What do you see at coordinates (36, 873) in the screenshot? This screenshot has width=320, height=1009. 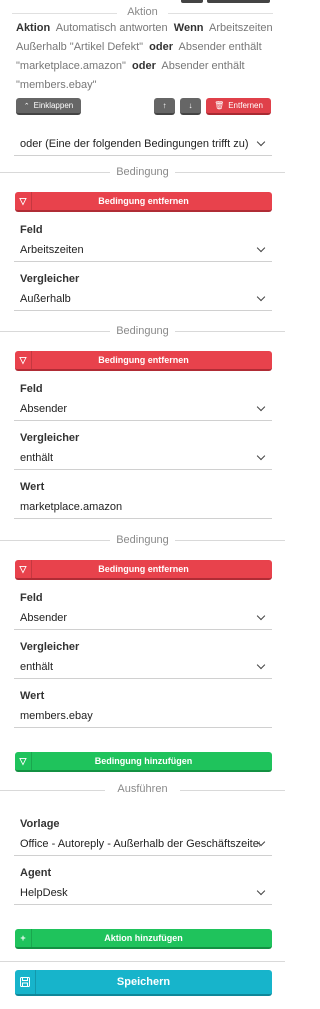 I see `agent-label: Agent` at bounding box center [36, 873].